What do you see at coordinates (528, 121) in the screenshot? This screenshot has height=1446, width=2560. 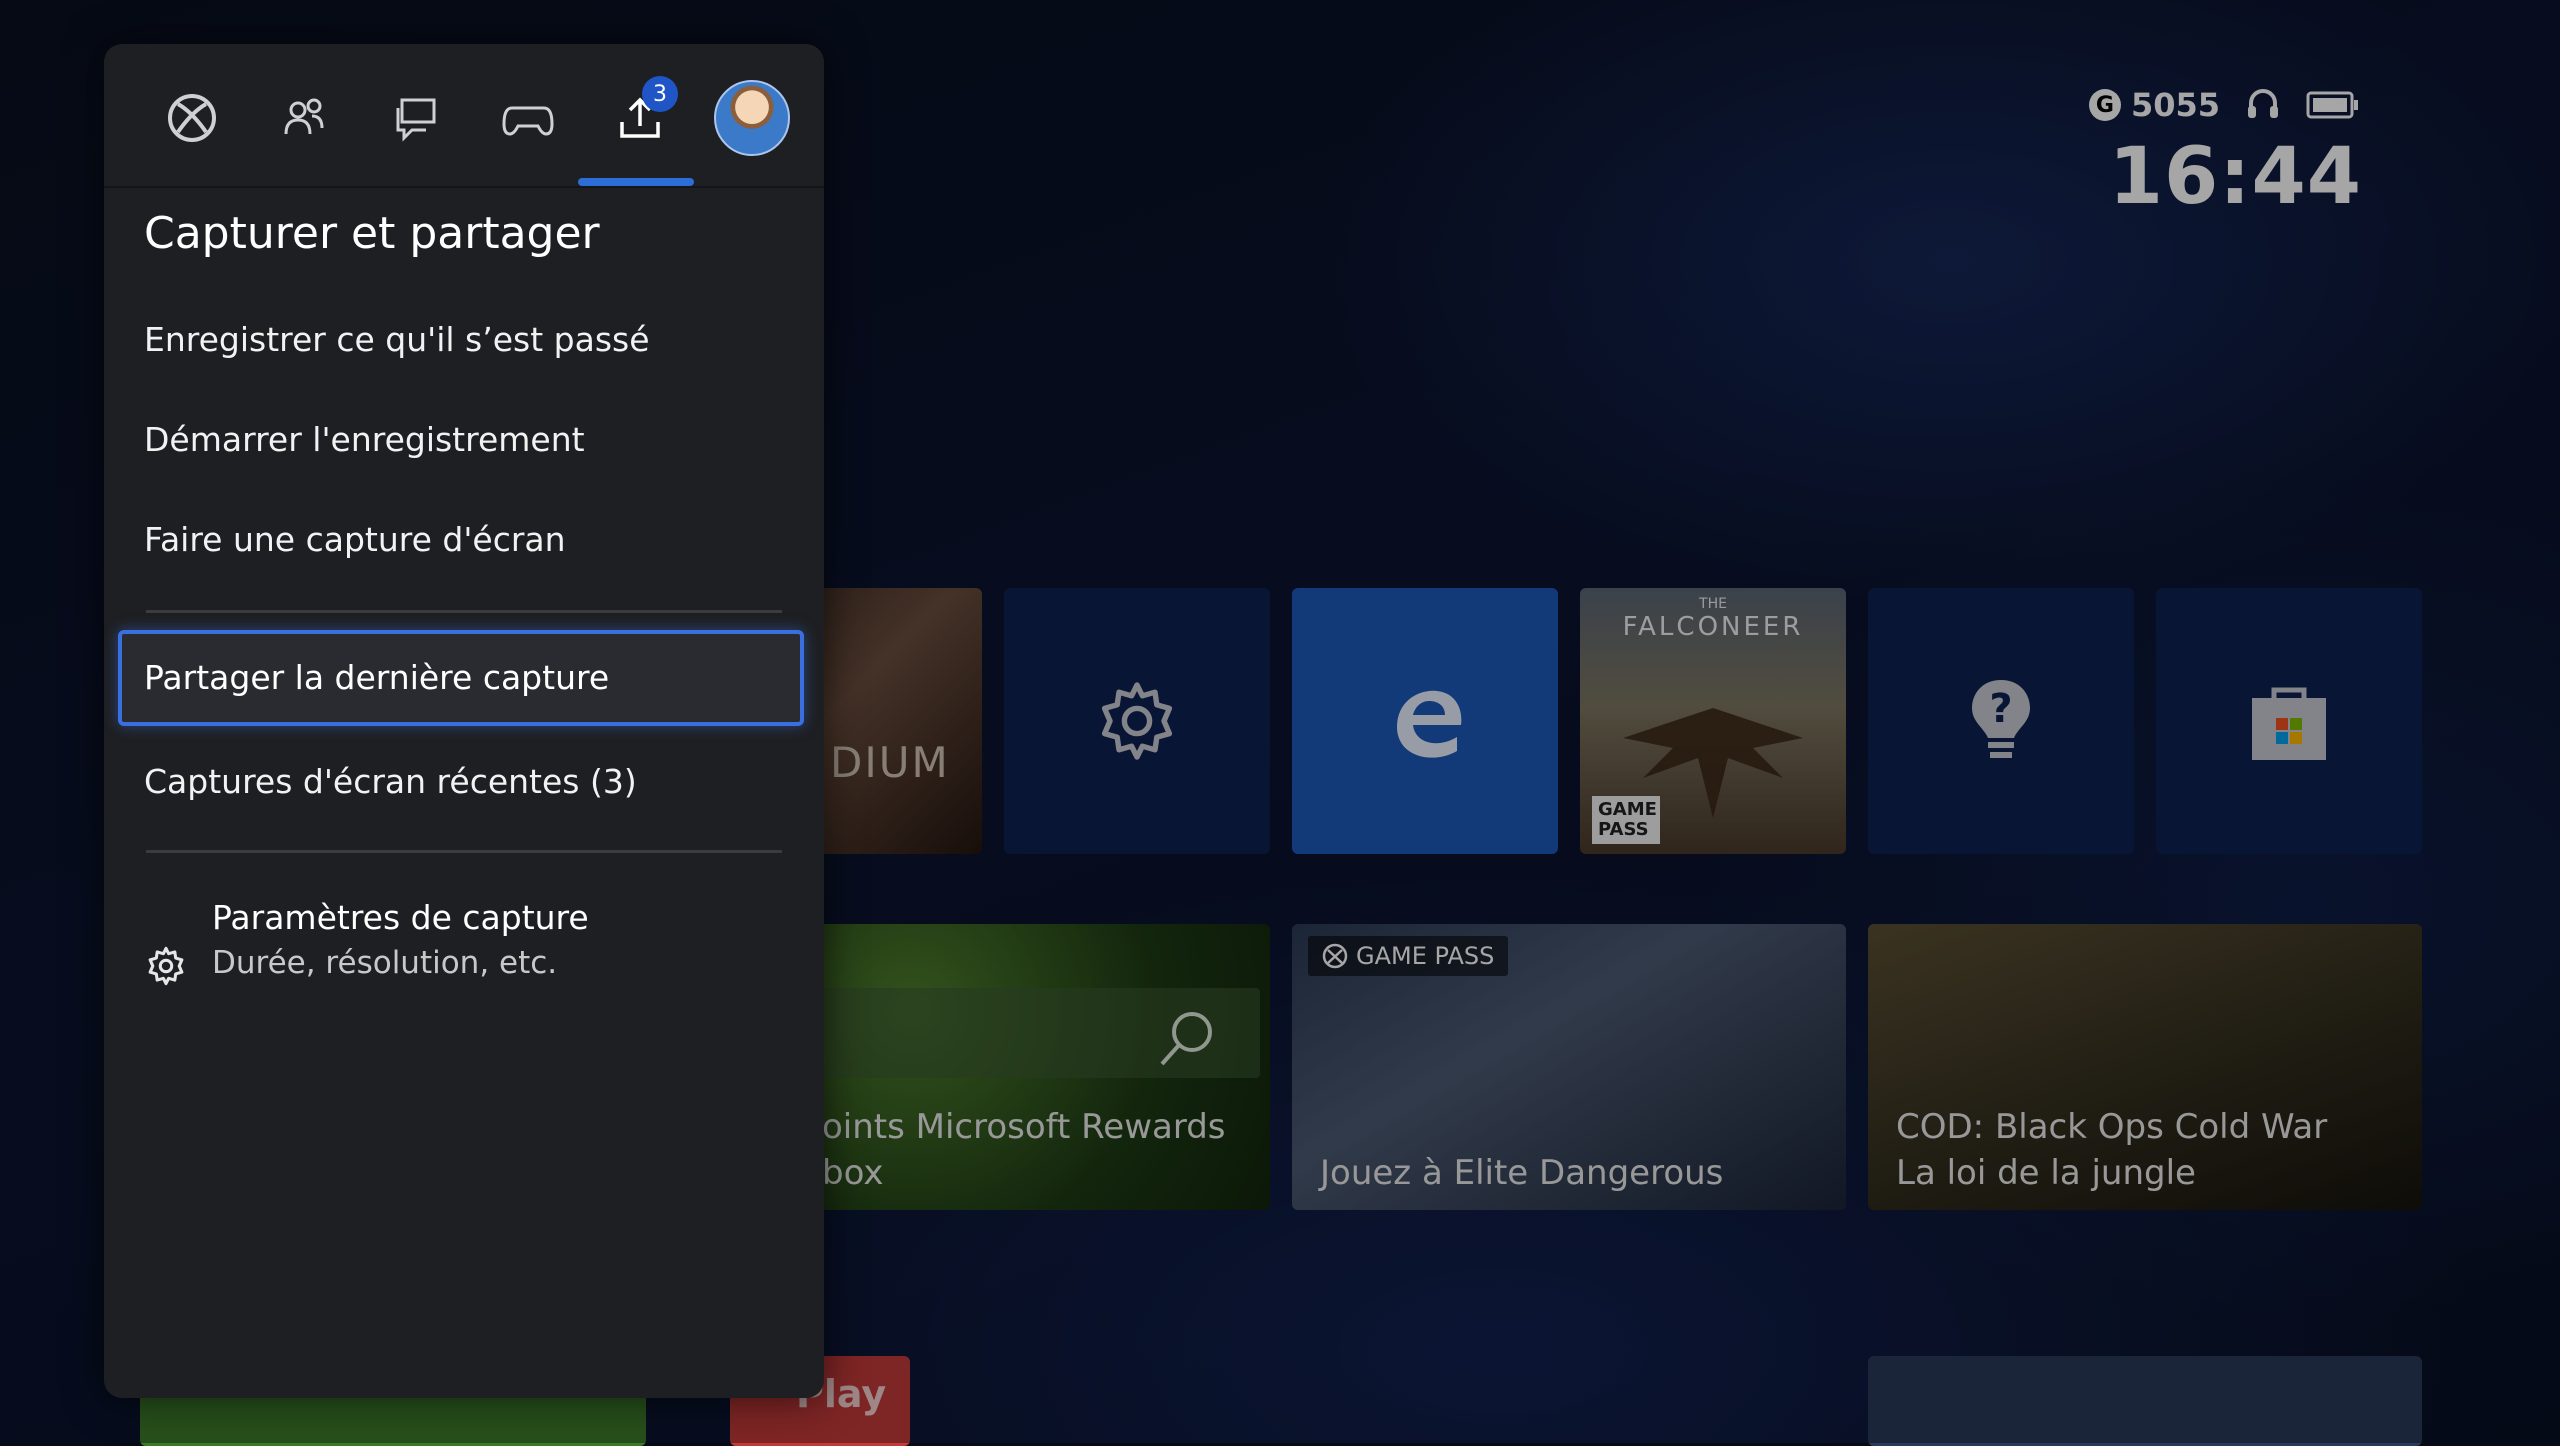 I see `controller-icon` at bounding box center [528, 121].